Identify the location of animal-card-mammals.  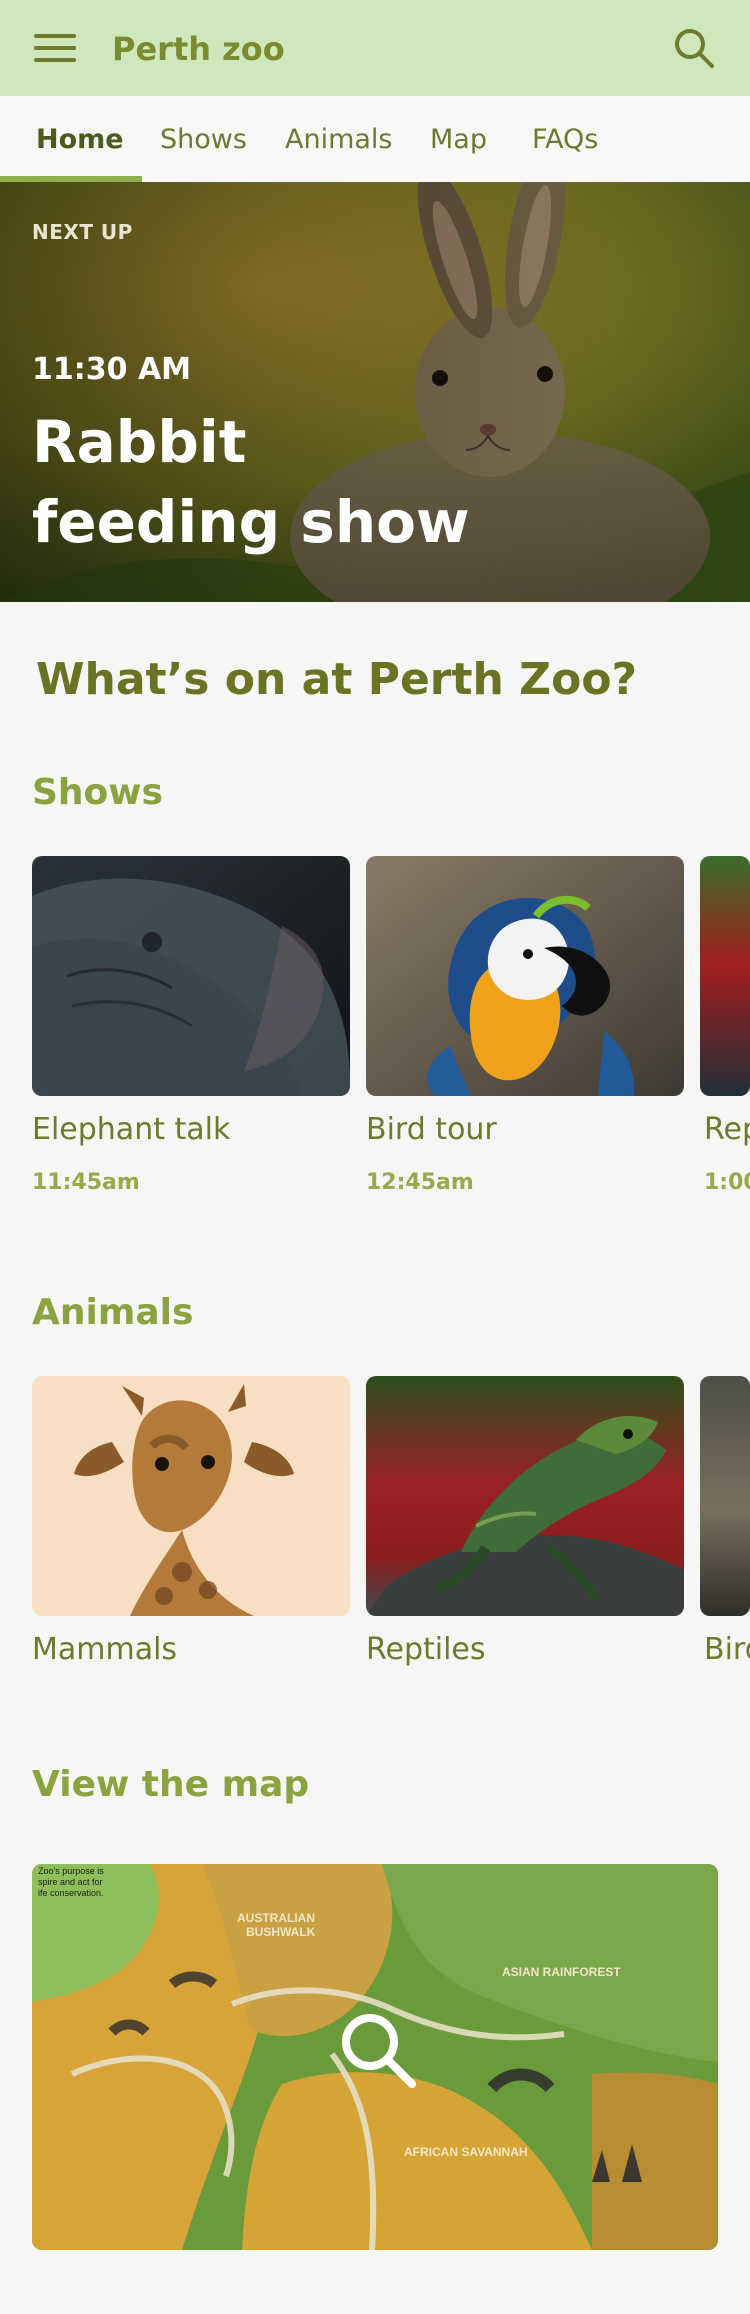
(191, 1496).